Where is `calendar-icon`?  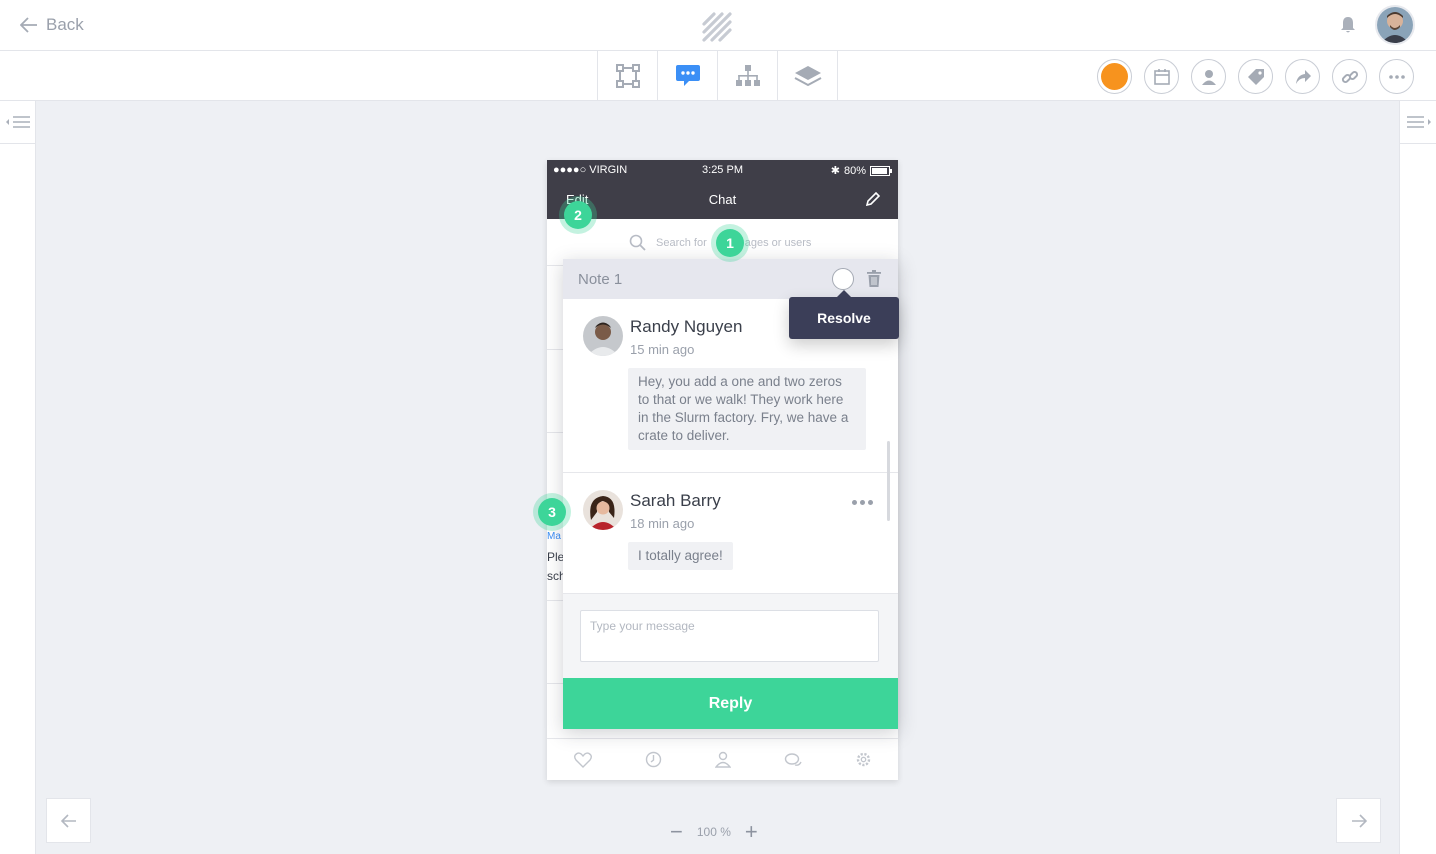 calendar-icon is located at coordinates (1161, 76).